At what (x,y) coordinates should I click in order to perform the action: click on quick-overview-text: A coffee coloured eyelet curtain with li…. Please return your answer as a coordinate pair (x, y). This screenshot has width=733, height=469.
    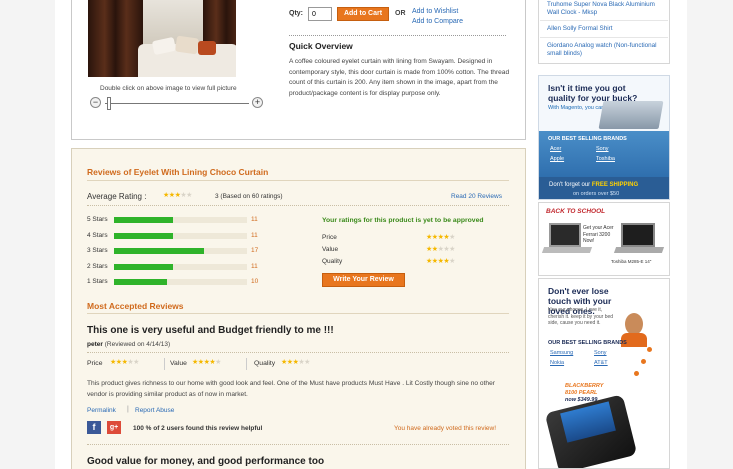
    Looking at the image, I should click on (399, 77).